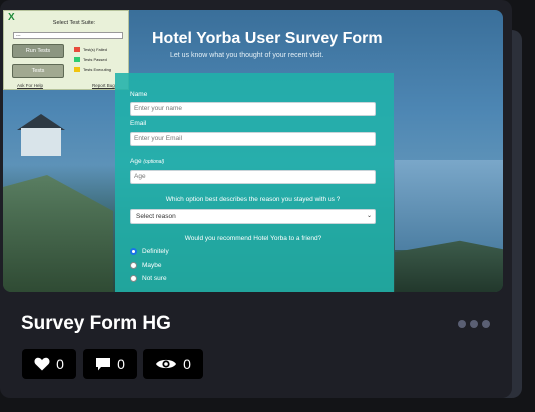 The height and width of the screenshot is (412, 535). I want to click on name-input: Enter your name, so click(253, 109).